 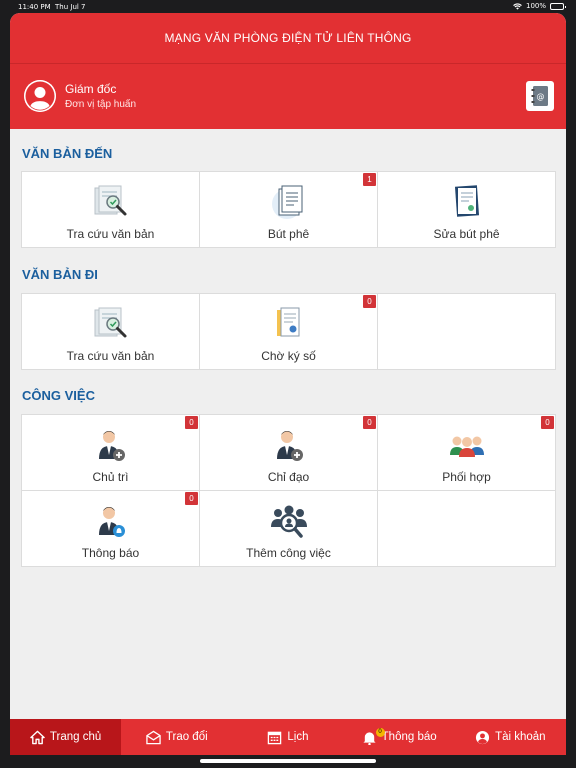 I want to click on tile-work-coordinate: Phối hợp 0, so click(x=466, y=452).